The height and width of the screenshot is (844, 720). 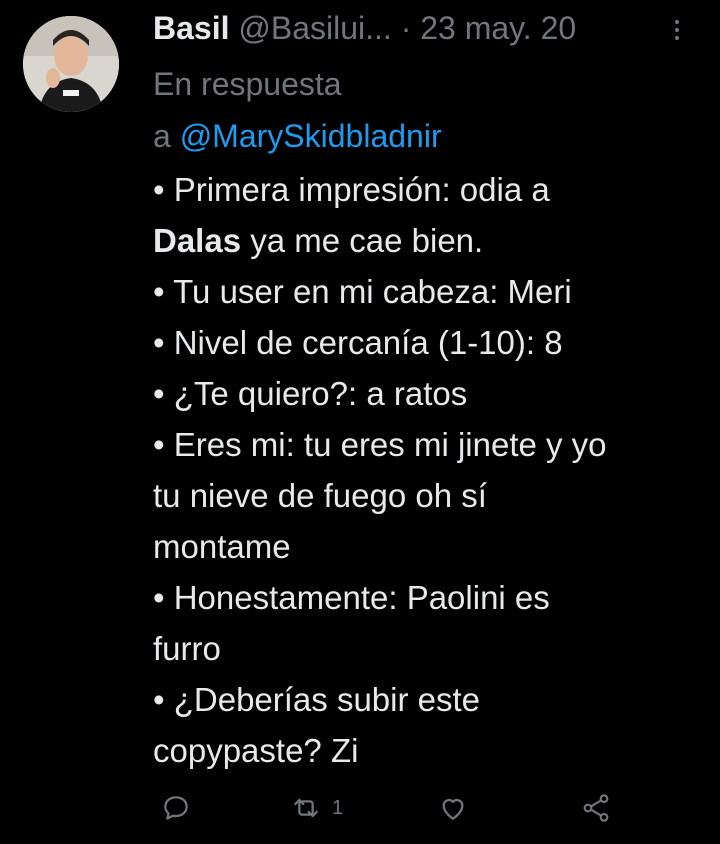 What do you see at coordinates (162, 136) in the screenshot?
I see `reply-context-prefix: a` at bounding box center [162, 136].